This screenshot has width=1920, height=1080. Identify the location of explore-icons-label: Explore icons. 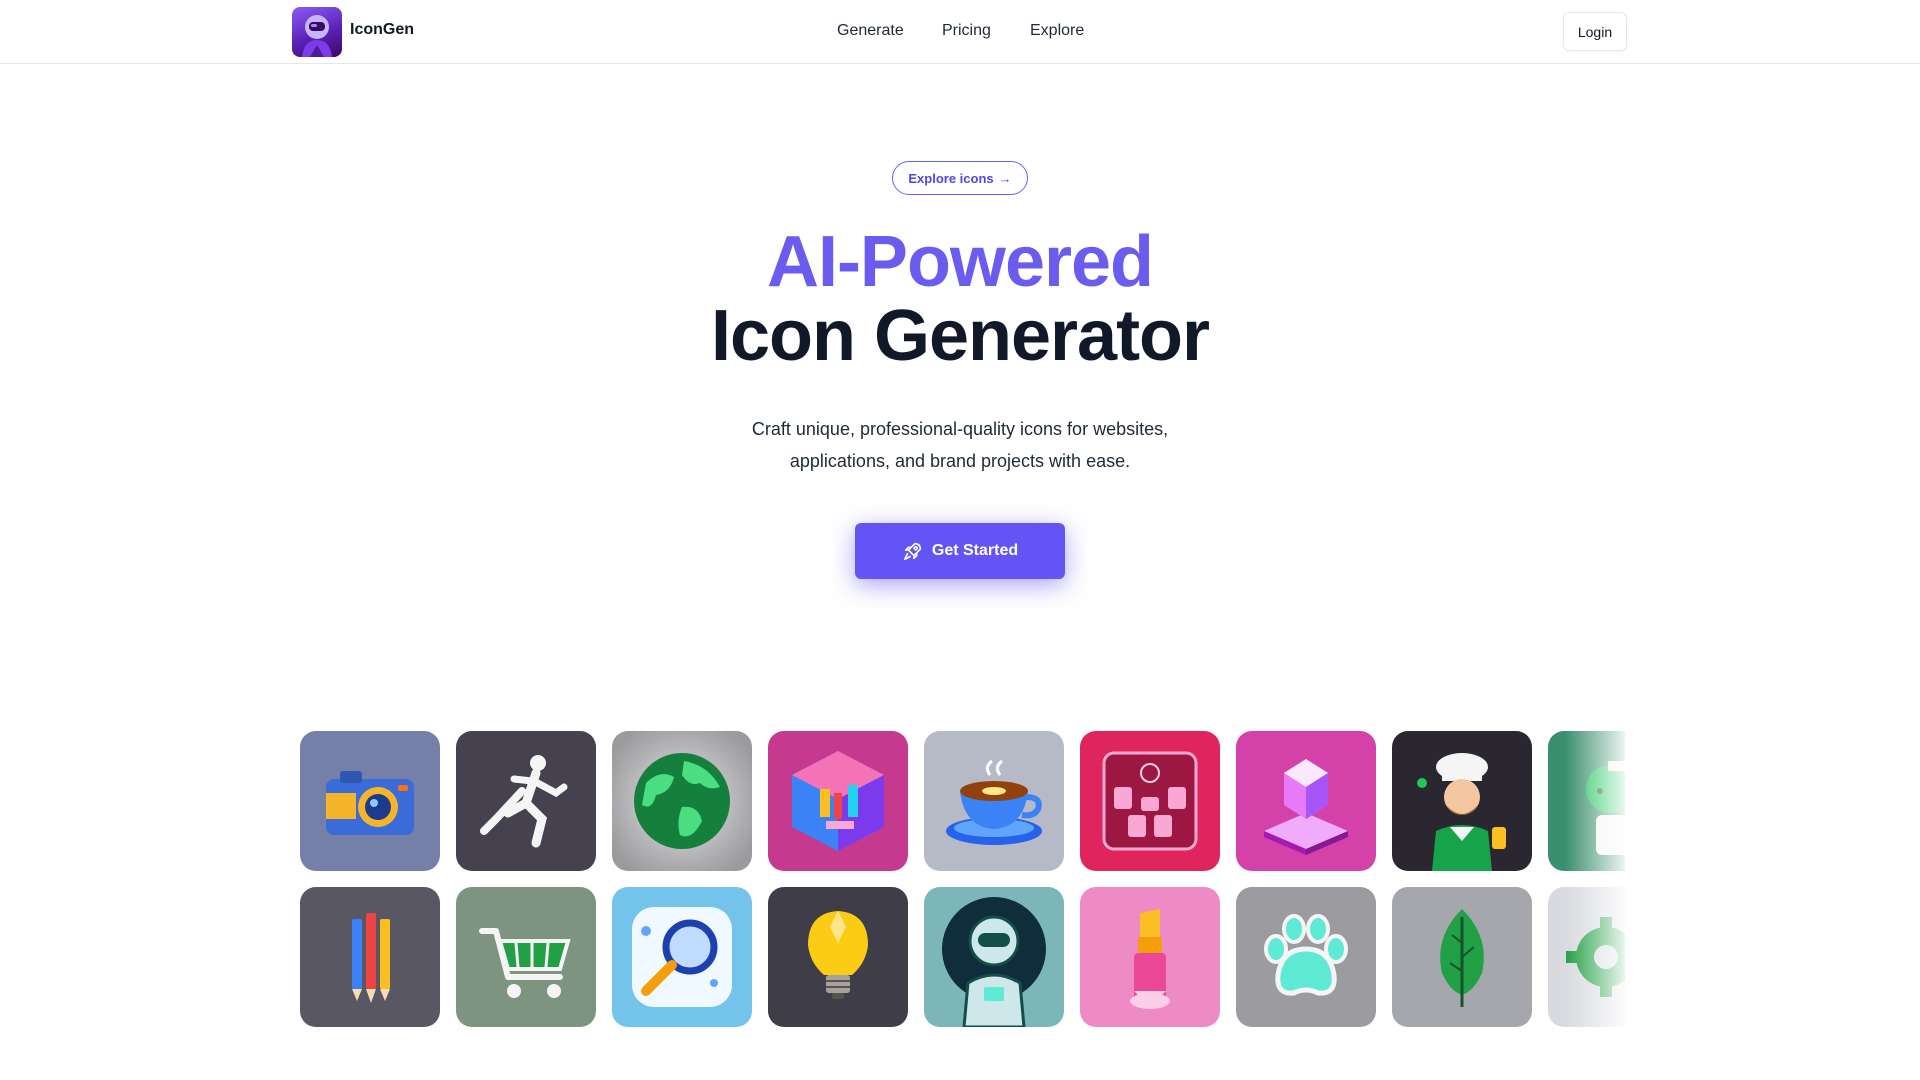
(951, 178).